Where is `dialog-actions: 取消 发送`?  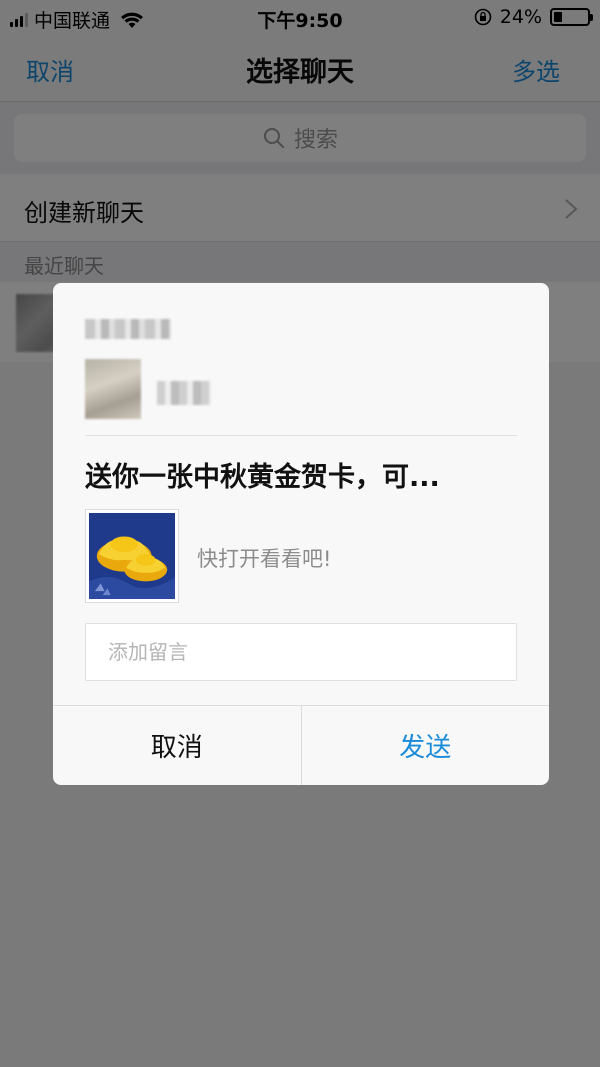 dialog-actions: 取消 发送 is located at coordinates (301, 745).